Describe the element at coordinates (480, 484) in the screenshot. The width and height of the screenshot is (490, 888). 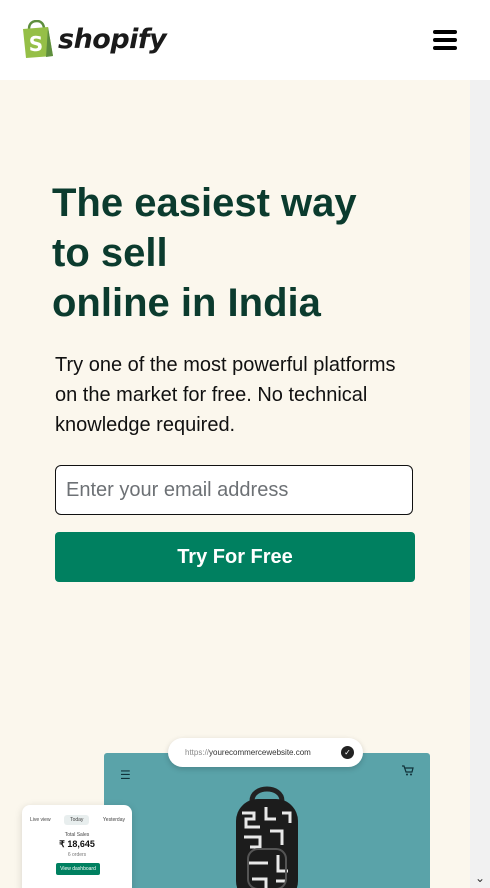
I see `page-scrollbar` at that location.